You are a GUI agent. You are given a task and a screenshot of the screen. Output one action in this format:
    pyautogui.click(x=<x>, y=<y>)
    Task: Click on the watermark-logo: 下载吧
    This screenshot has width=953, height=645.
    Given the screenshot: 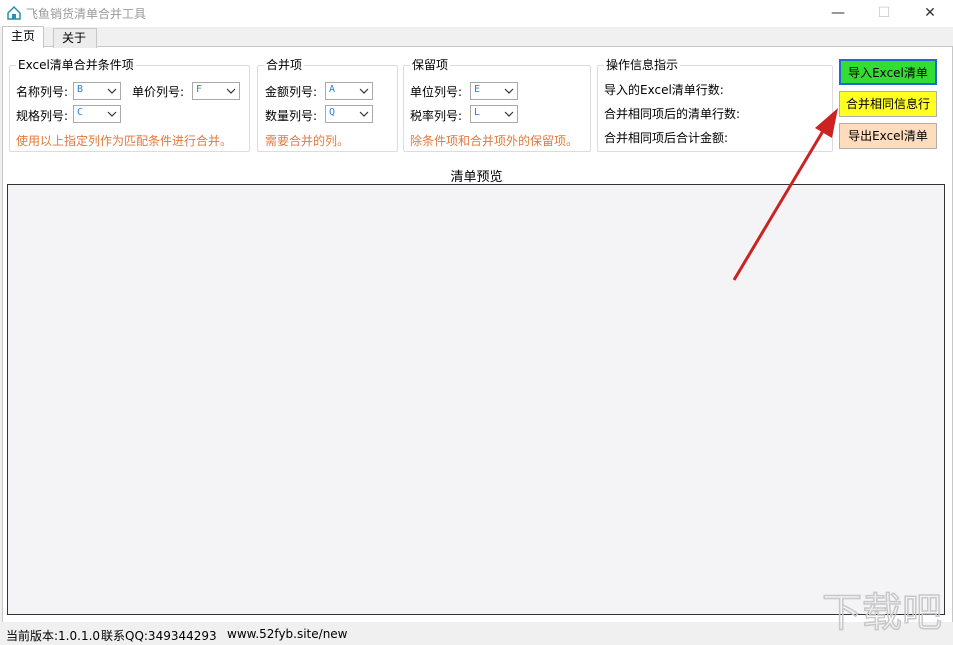 What is the action you would take?
    pyautogui.click(x=882, y=613)
    